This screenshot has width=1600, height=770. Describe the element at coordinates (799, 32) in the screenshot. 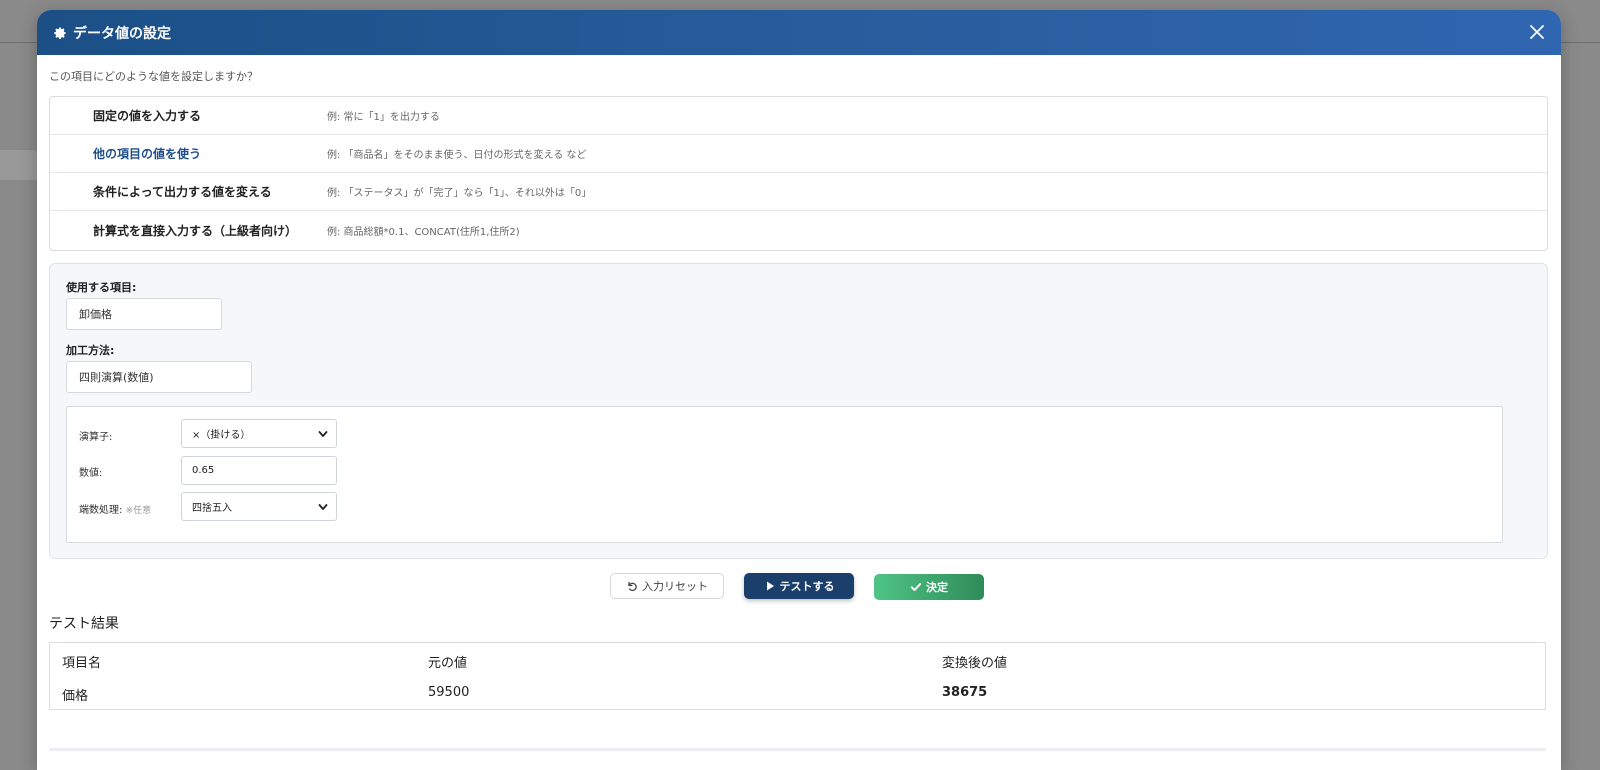

I see `dialog-header: データ値の設定` at that location.